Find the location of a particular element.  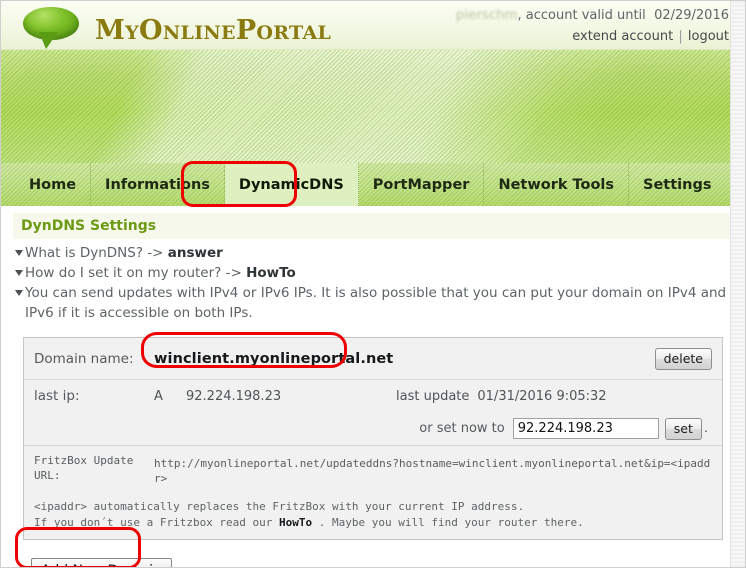

add-domain-wrap: Add New Domain is located at coordinates (101, 562).